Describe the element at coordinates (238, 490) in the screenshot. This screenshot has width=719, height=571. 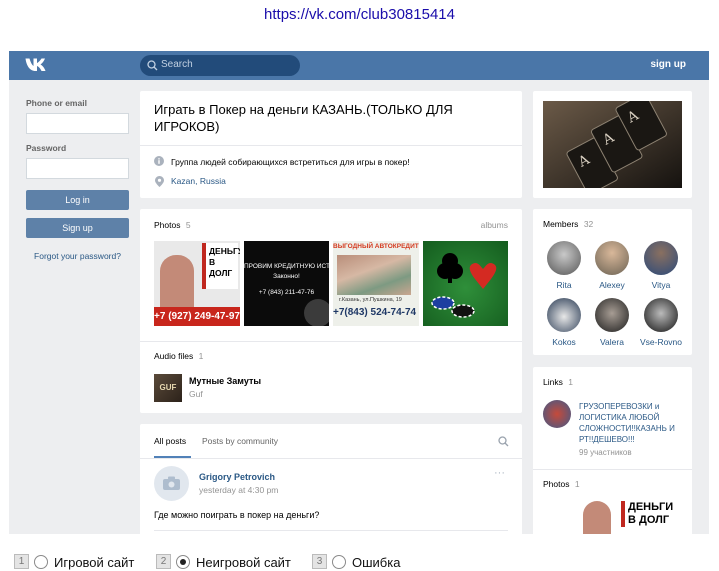
I see `post-time: yesterday at 4:30 pm` at that location.